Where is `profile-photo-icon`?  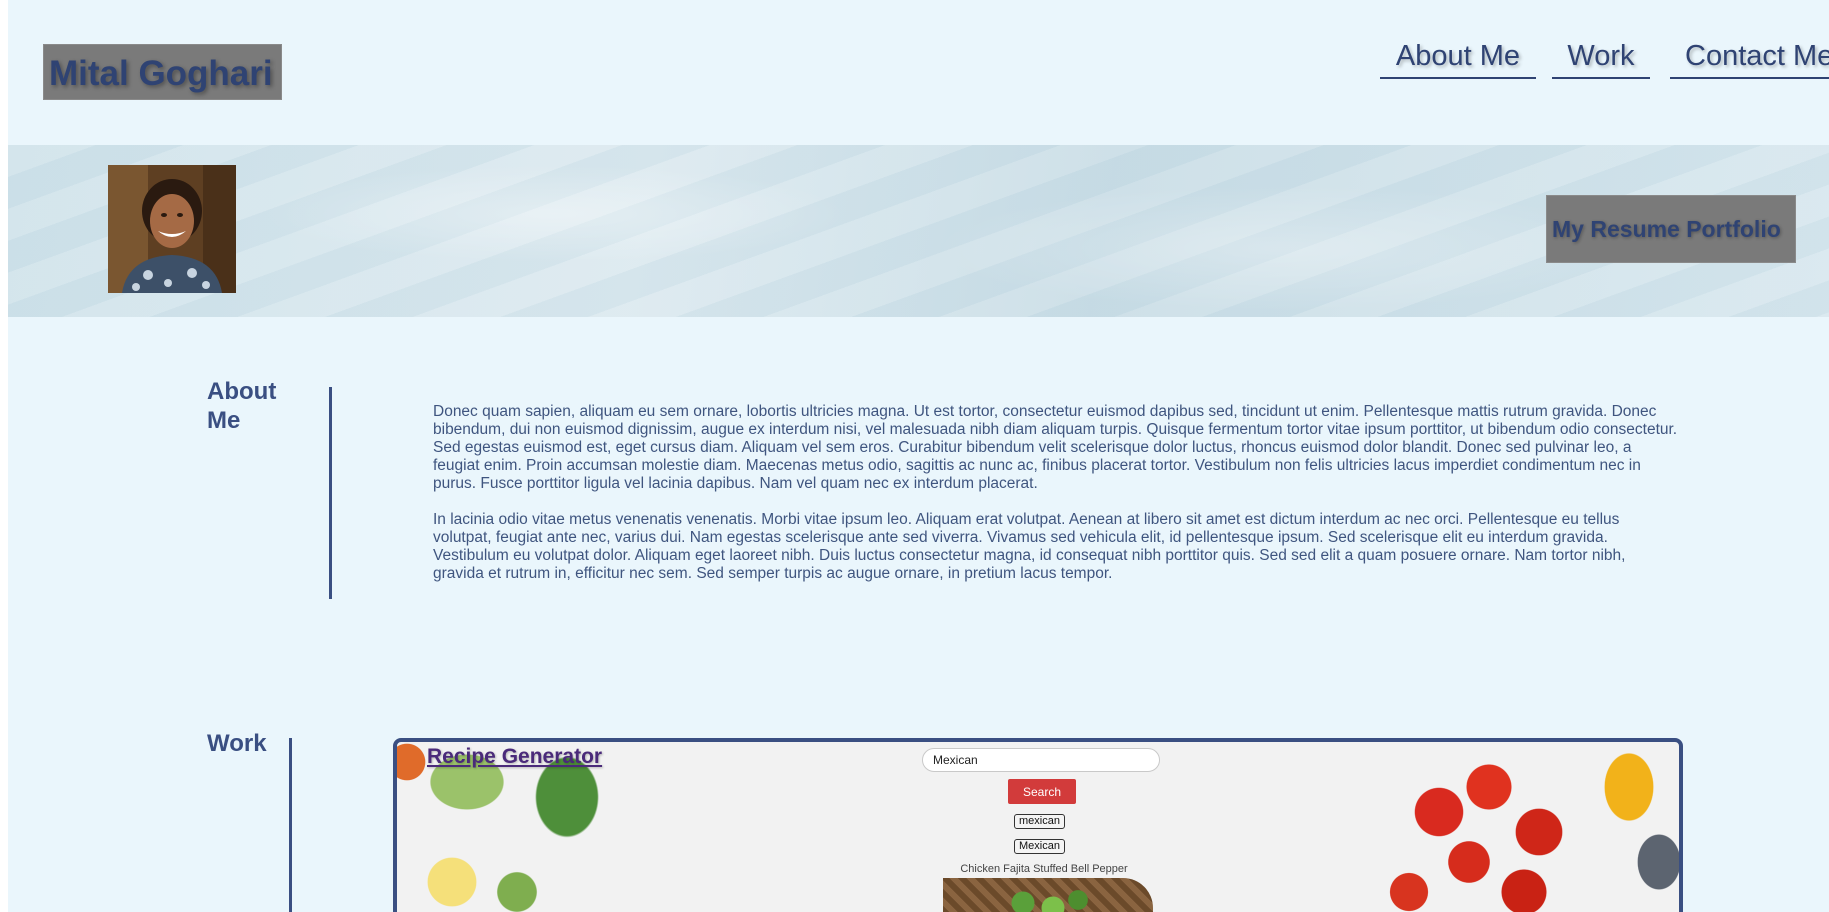 profile-photo-icon is located at coordinates (172, 229).